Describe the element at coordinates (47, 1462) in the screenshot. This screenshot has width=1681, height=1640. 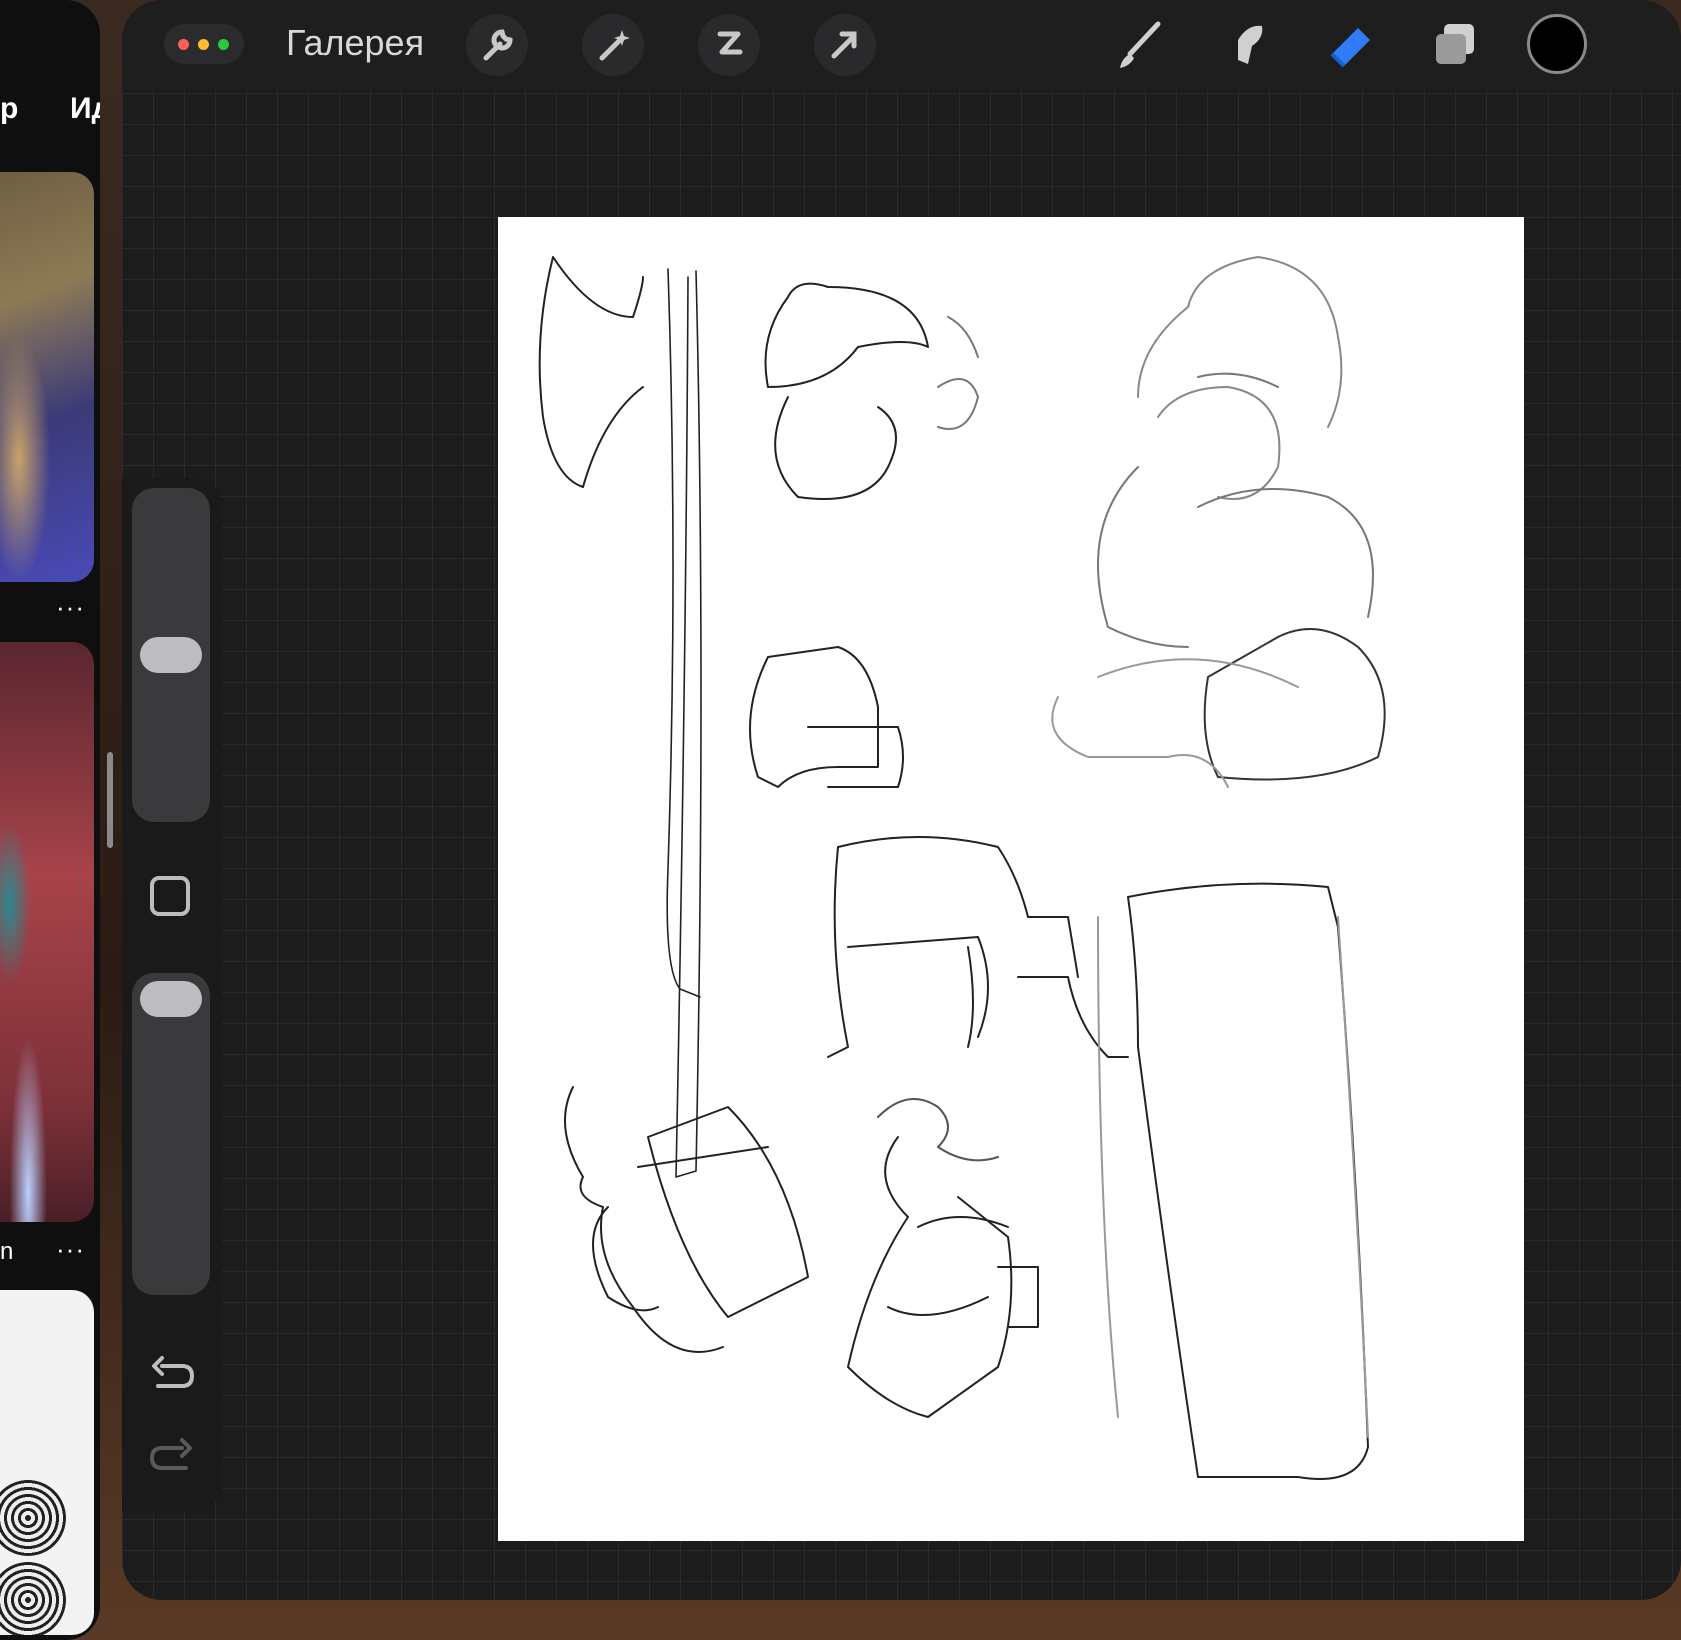
I see `thumbnail-pattern-artwork` at that location.